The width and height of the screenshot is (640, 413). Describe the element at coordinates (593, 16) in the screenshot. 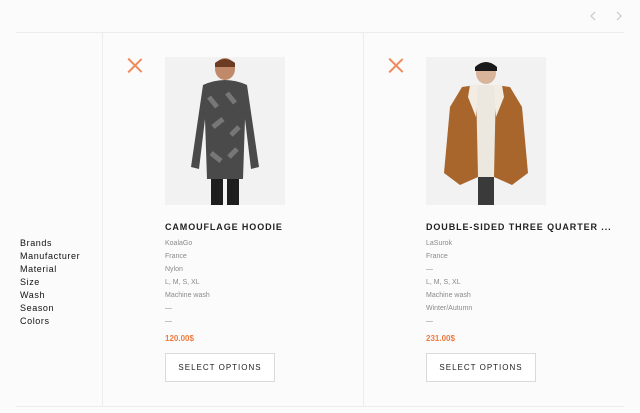

I see `chevron-left-icon` at that location.